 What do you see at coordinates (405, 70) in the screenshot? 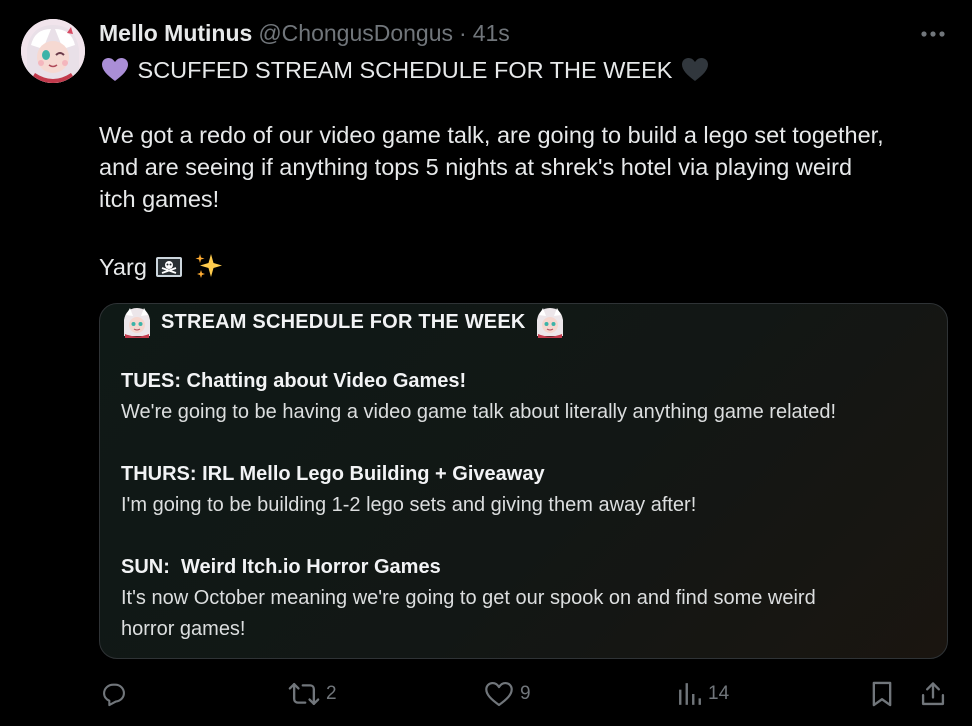
I see `tweet-headline: SCUFFED STREAM SCHEDULE FOR THE WEEK` at bounding box center [405, 70].